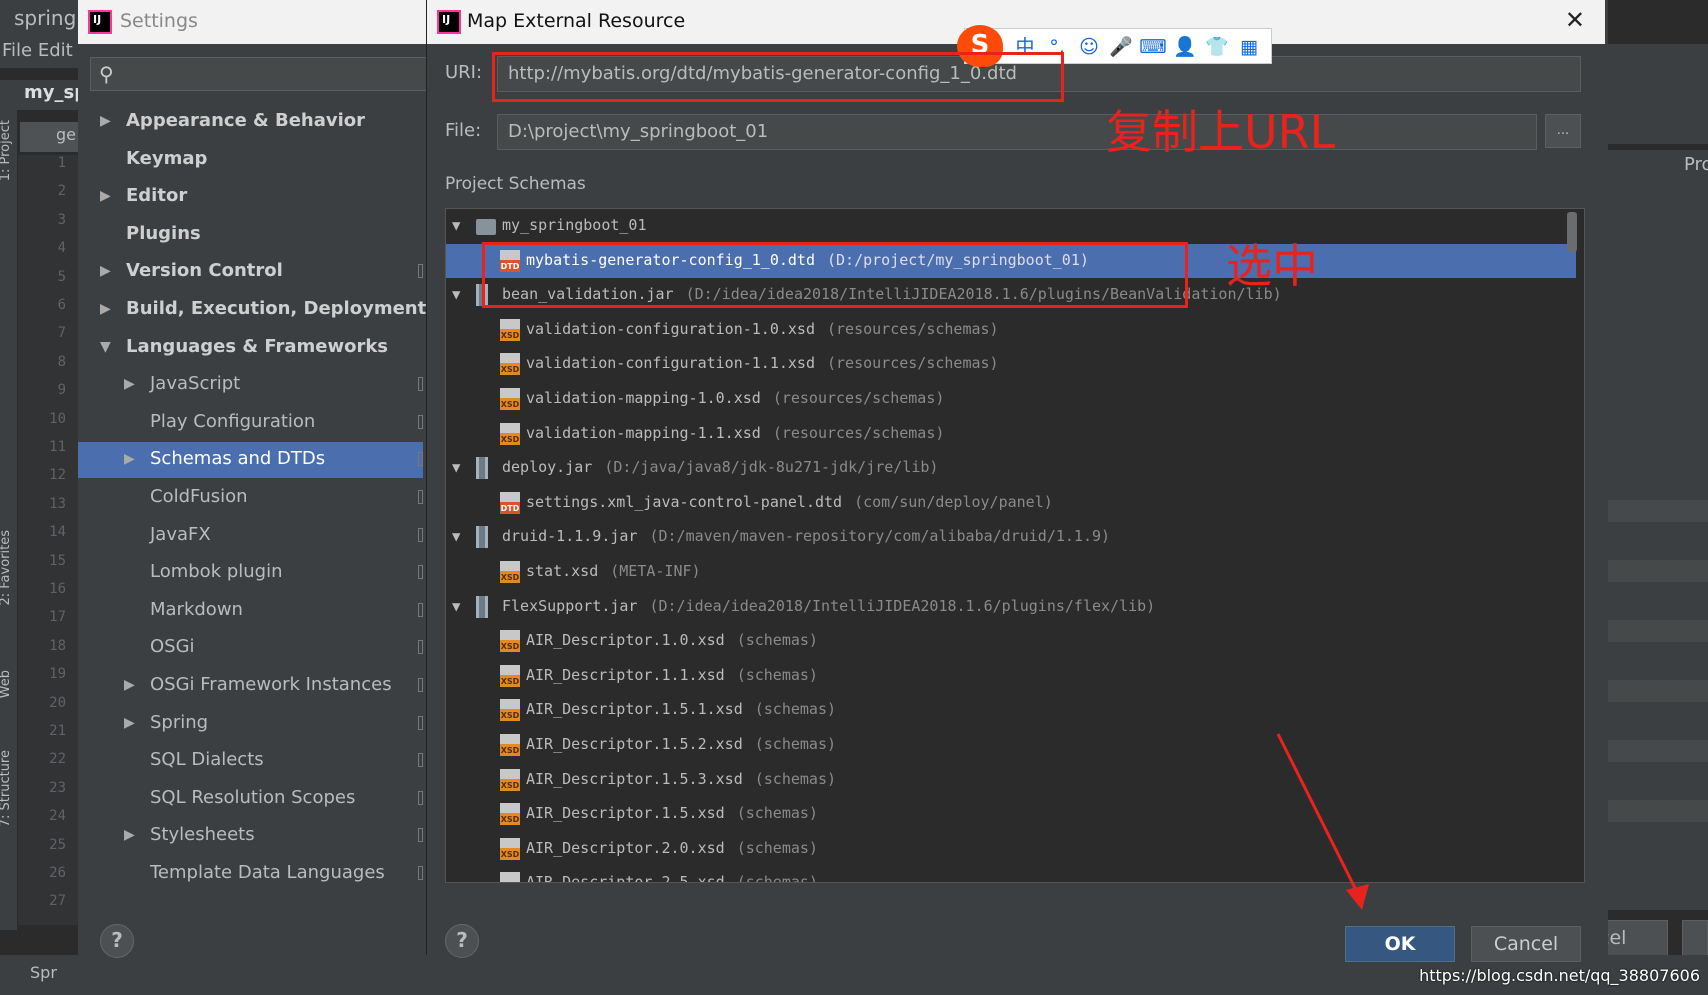 The width and height of the screenshot is (1708, 995). What do you see at coordinates (1217, 47) in the screenshot?
I see `skin-icon: 👕` at bounding box center [1217, 47].